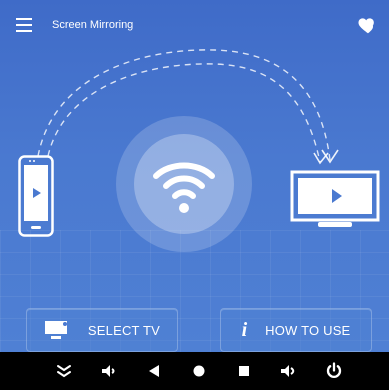 The width and height of the screenshot is (389, 390). Describe the element at coordinates (199, 371) in the screenshot. I see `home-icon` at that location.